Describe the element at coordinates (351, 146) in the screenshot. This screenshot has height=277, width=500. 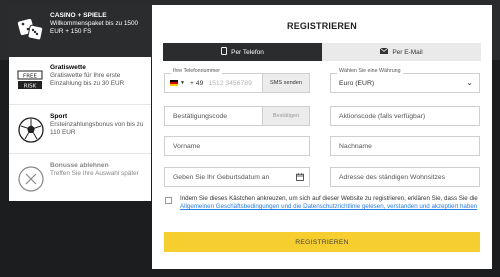
I see `last-name-input: Nachname` at that location.